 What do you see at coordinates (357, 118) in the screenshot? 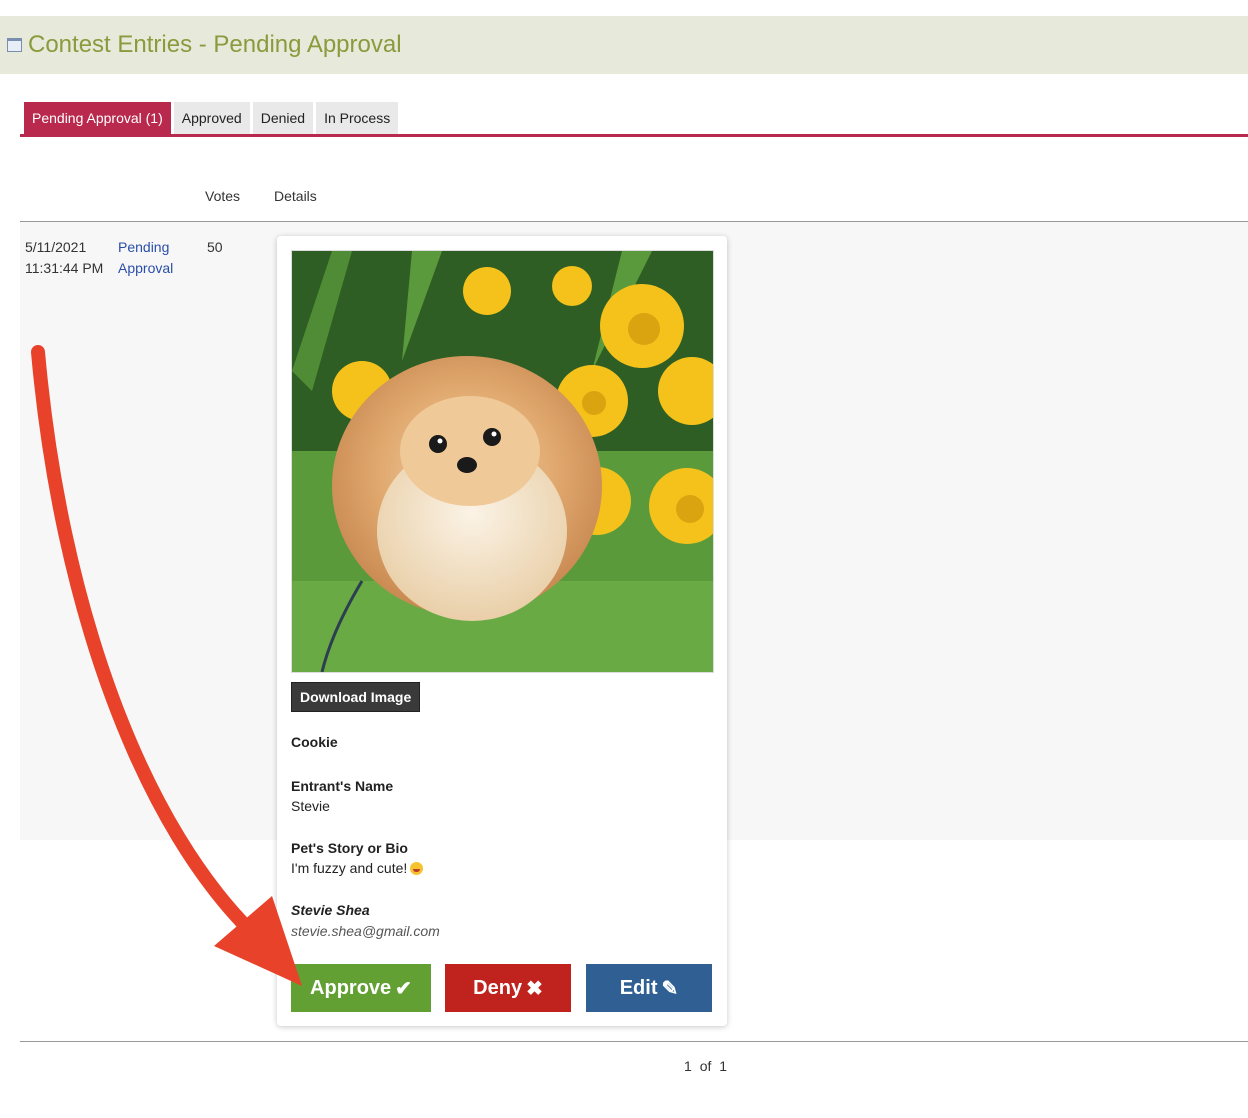
I see `tab-in-process: In Process` at bounding box center [357, 118].